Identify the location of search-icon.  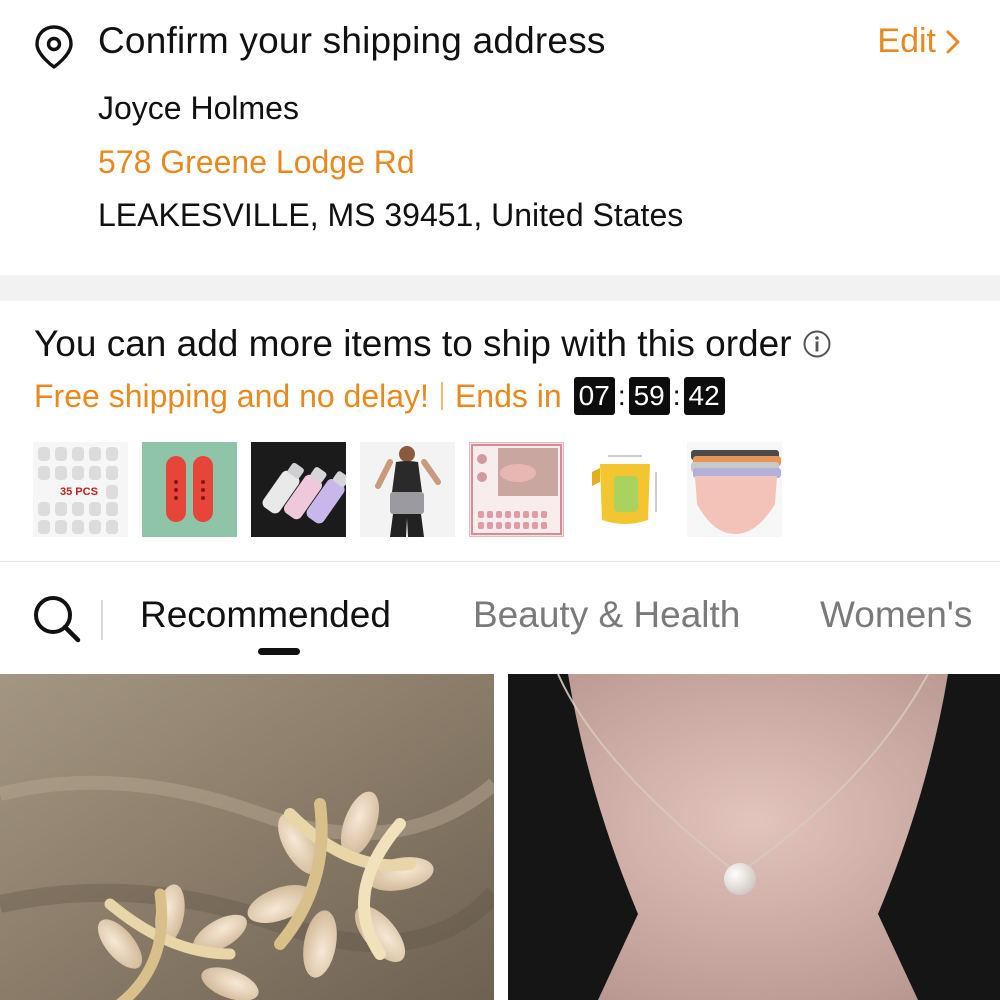
(56, 618).